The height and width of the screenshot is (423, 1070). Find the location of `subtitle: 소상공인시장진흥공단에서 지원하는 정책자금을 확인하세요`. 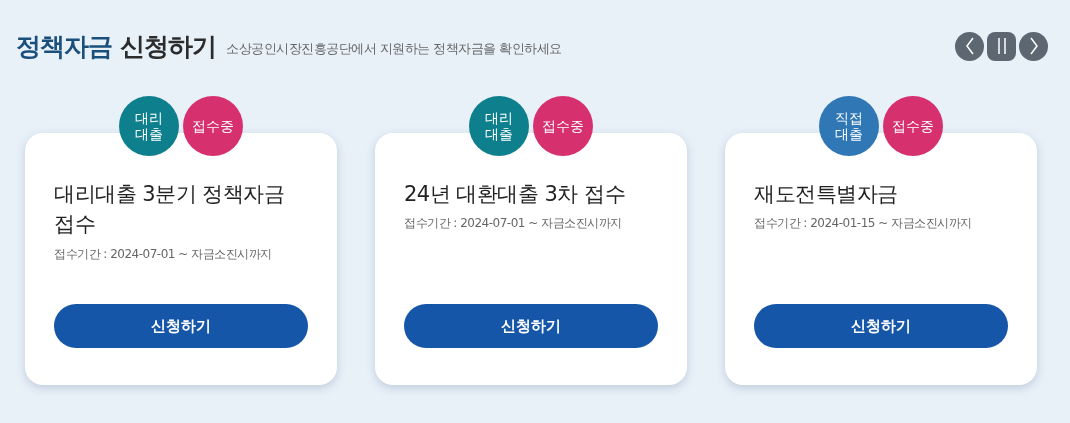

subtitle: 소상공인시장진흥공단에서 지원하는 정책자금을 확인하세요 is located at coordinates (394, 49).